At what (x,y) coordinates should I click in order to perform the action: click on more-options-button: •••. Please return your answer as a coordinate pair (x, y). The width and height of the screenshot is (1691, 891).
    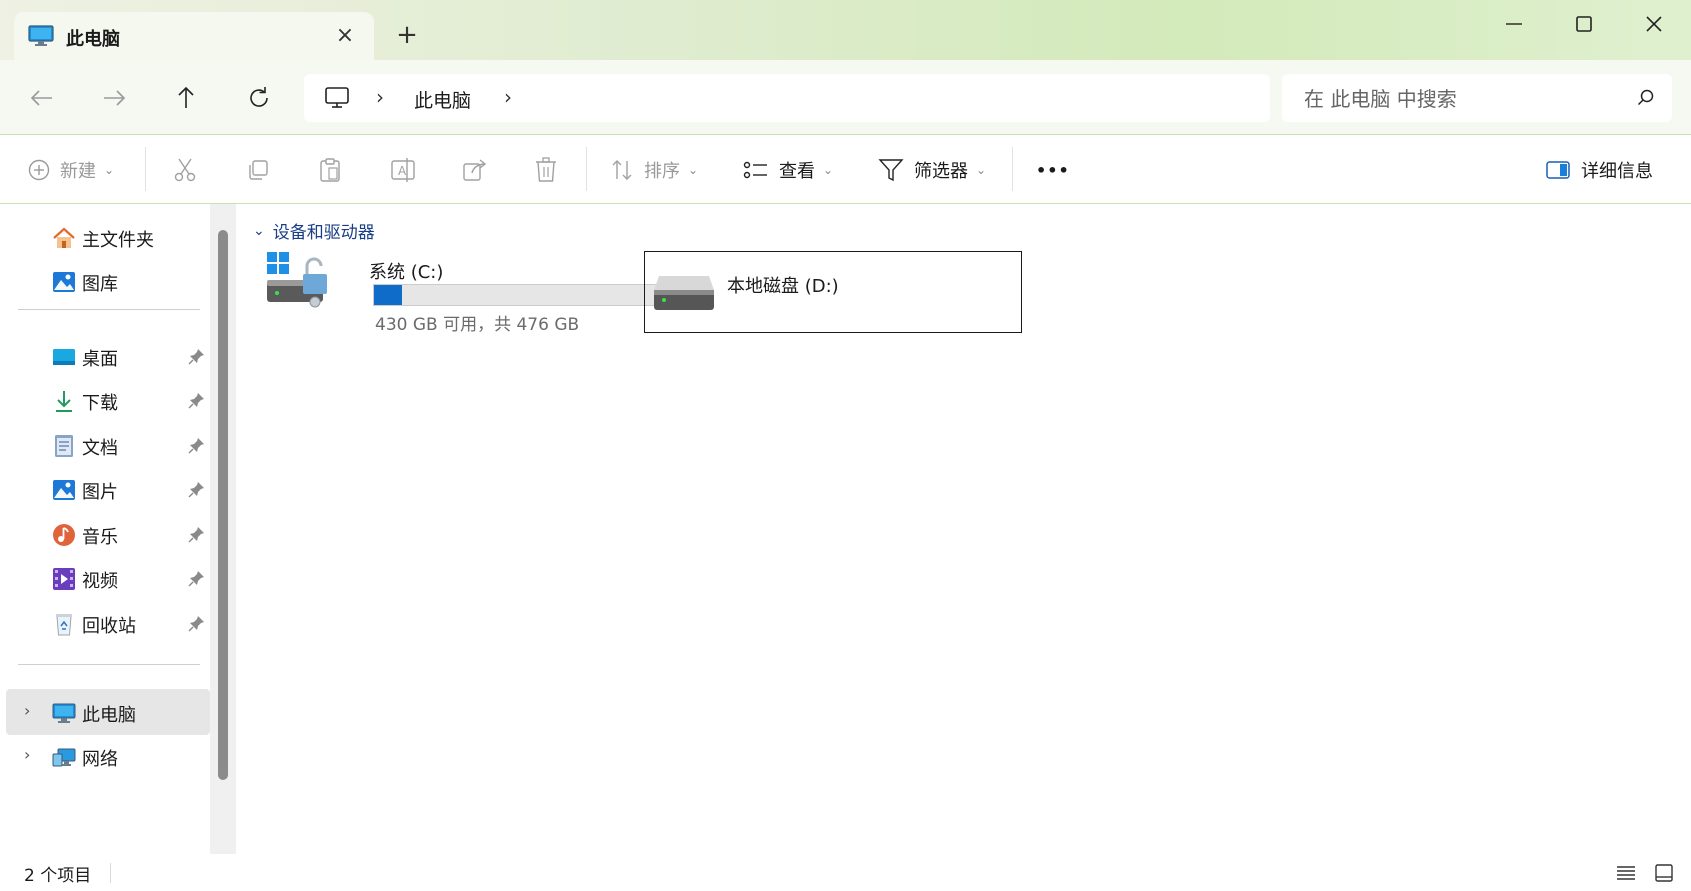
    Looking at the image, I should click on (1053, 170).